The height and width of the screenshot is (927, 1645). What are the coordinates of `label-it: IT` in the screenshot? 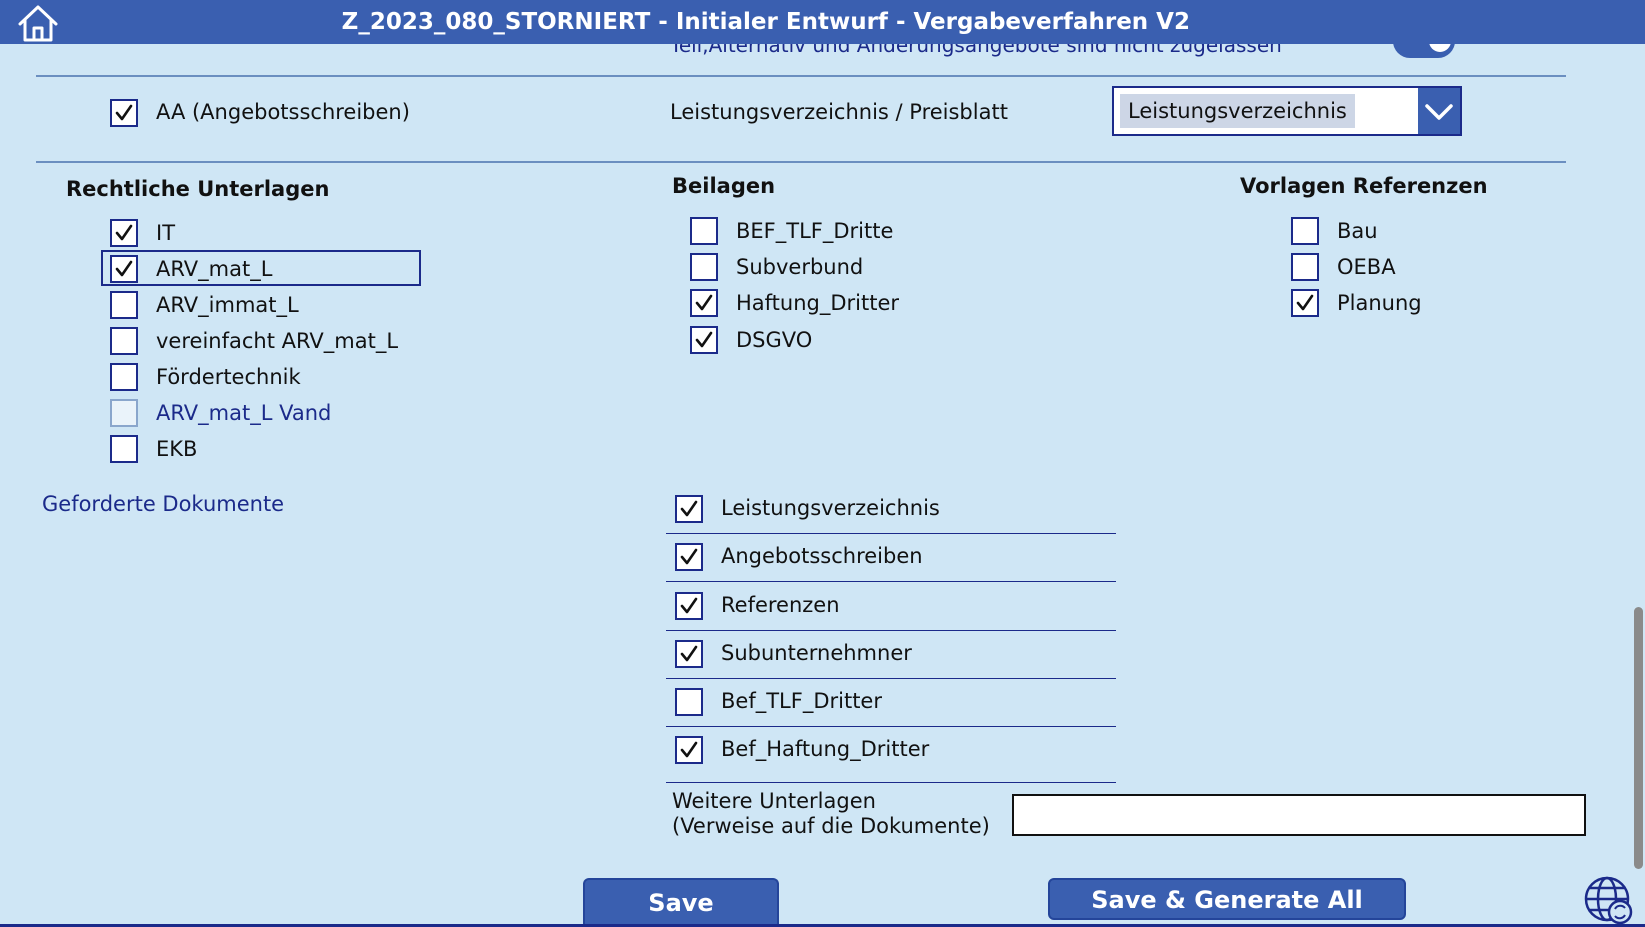 It's located at (166, 233).